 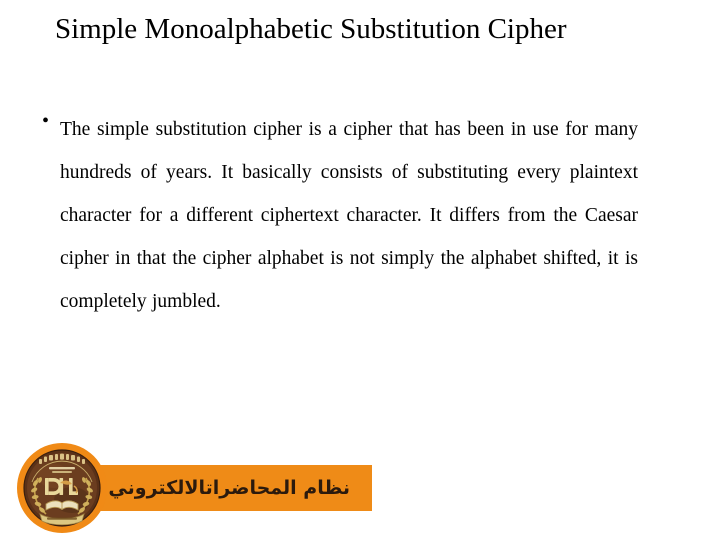 I want to click on university-seal-logo, so click(x=62, y=488).